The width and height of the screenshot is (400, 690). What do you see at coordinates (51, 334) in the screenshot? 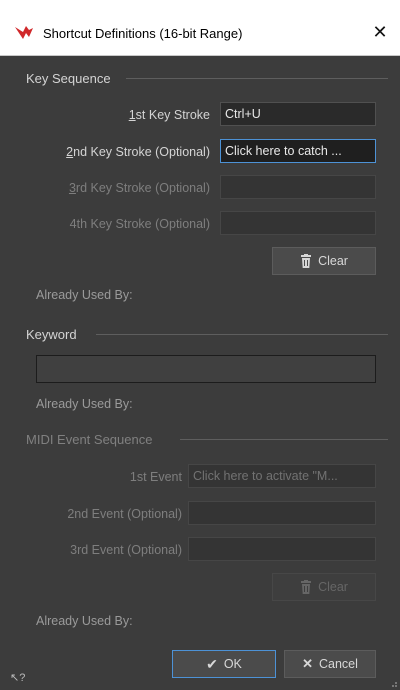
I see `section-keyword: Keyword` at bounding box center [51, 334].